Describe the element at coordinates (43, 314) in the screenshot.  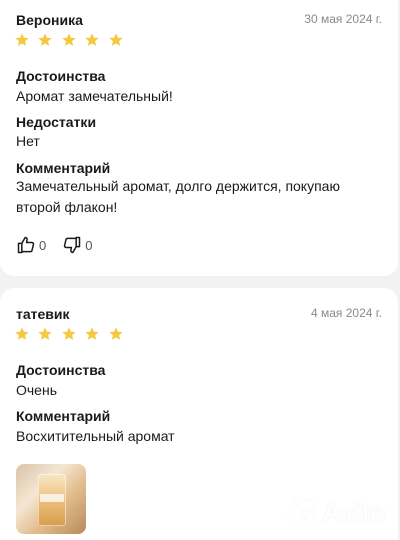
I see `review-author: татевик` at that location.